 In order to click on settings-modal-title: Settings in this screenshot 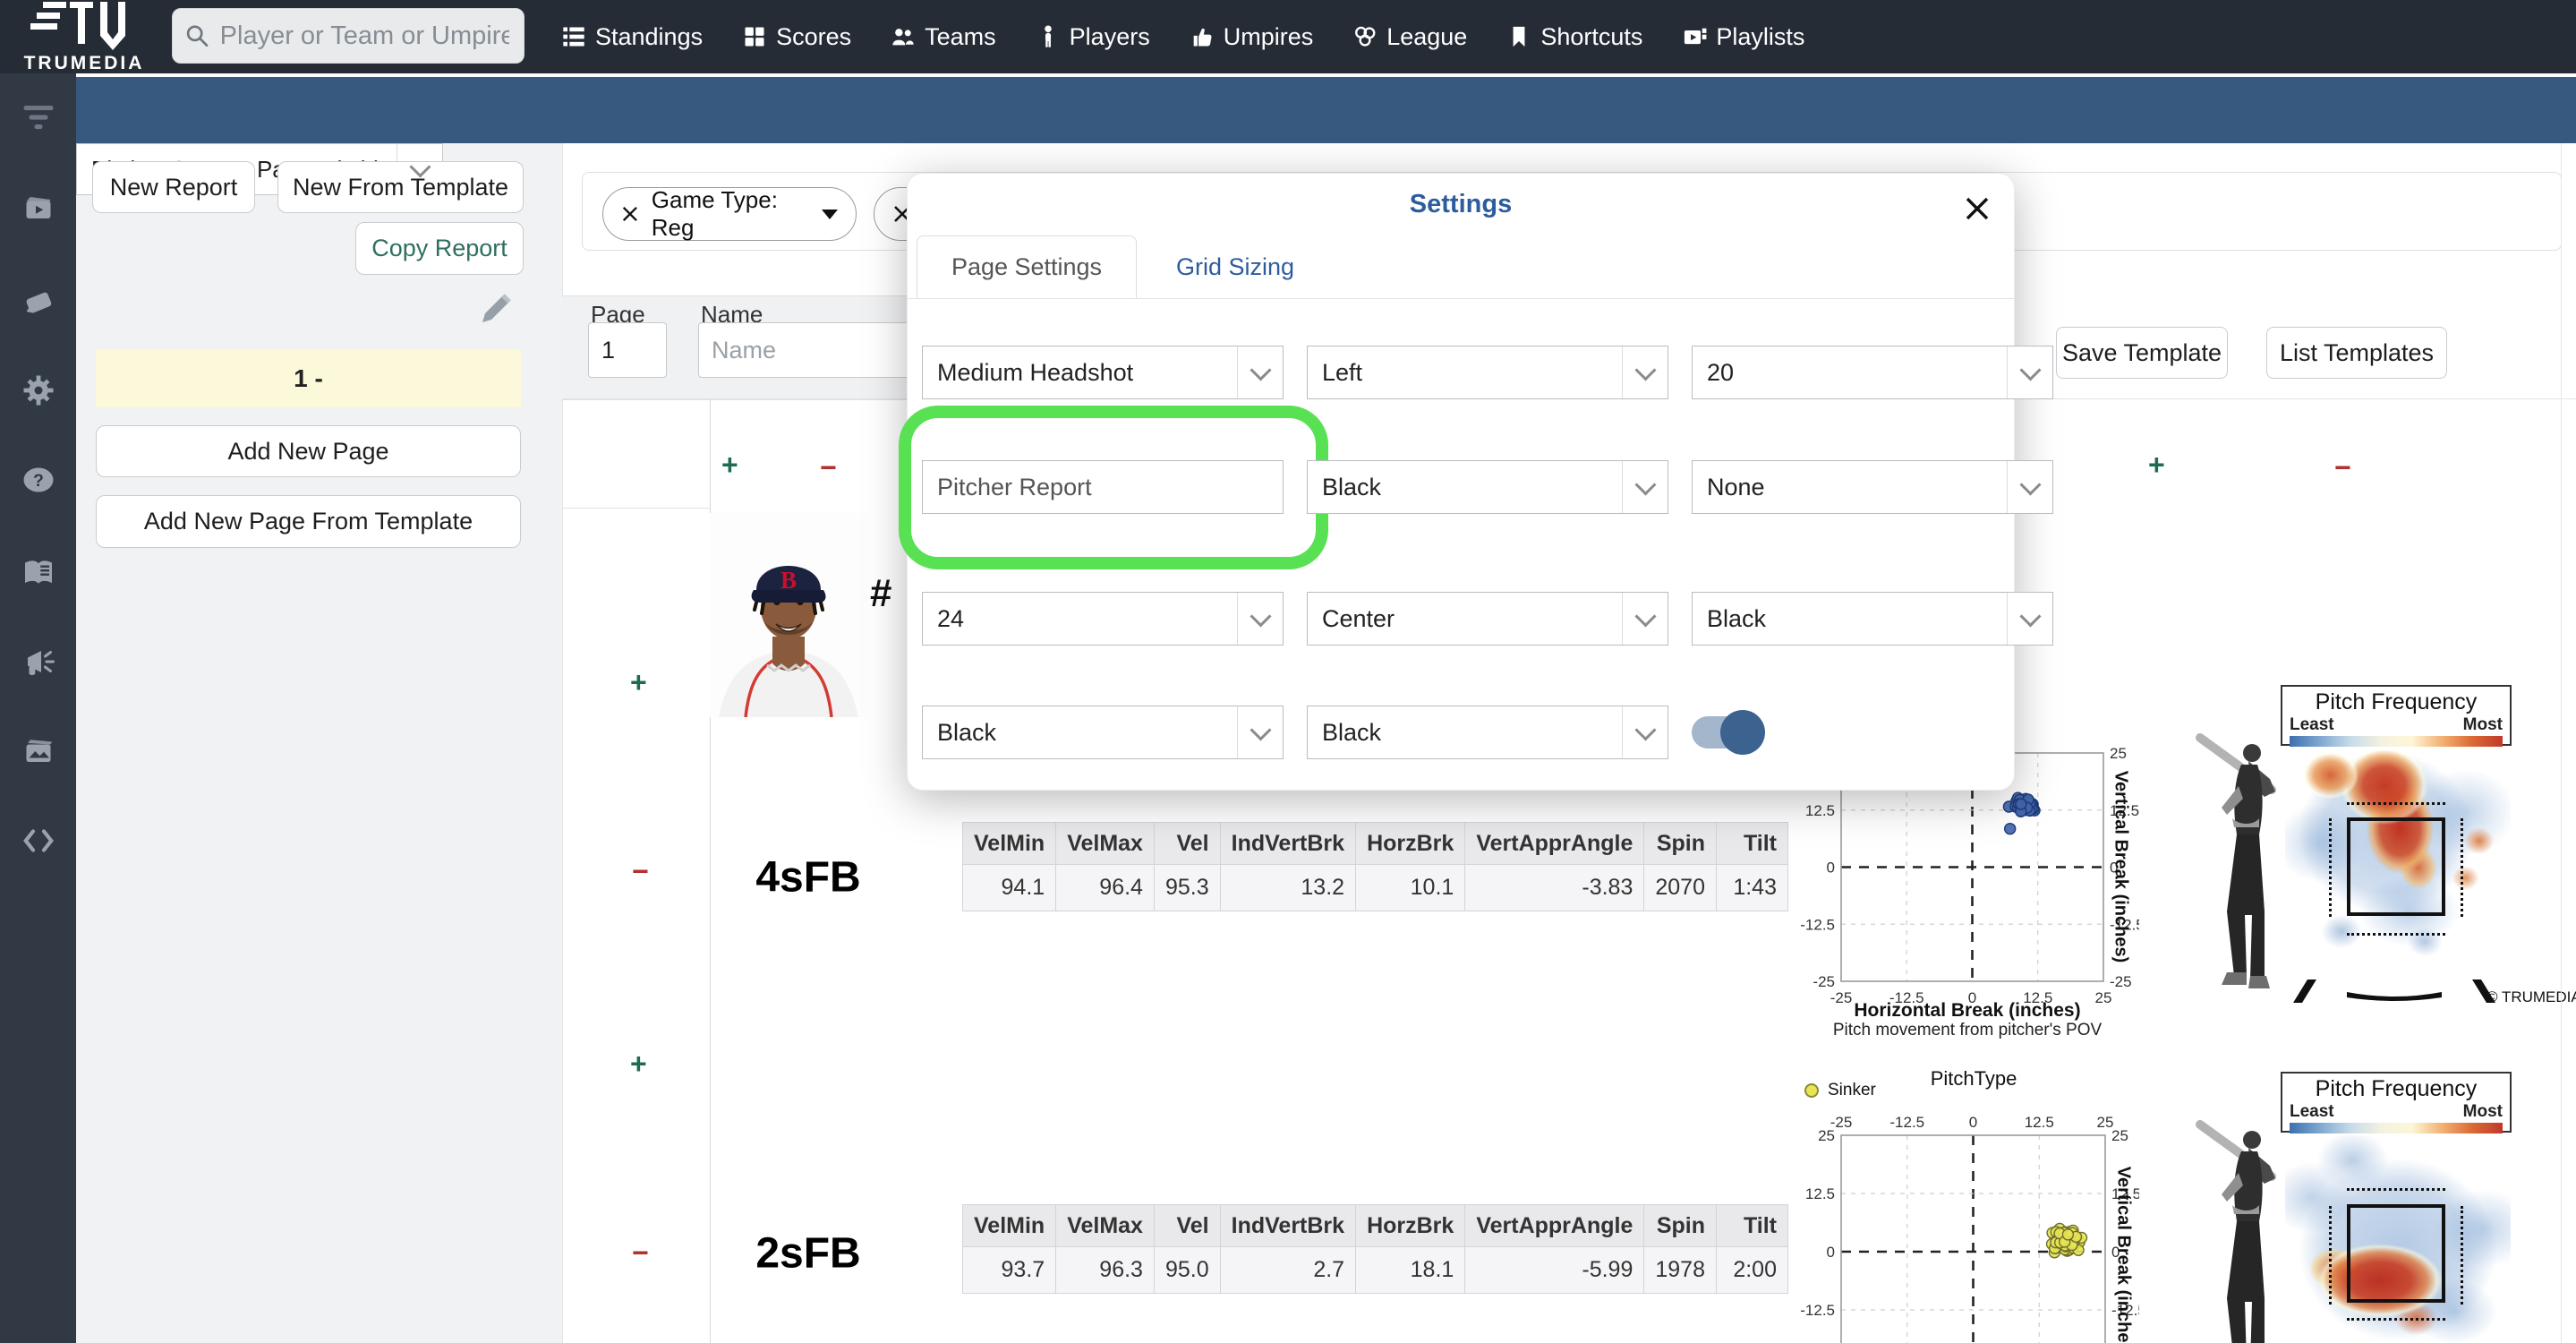, I will do `click(1461, 204)`.